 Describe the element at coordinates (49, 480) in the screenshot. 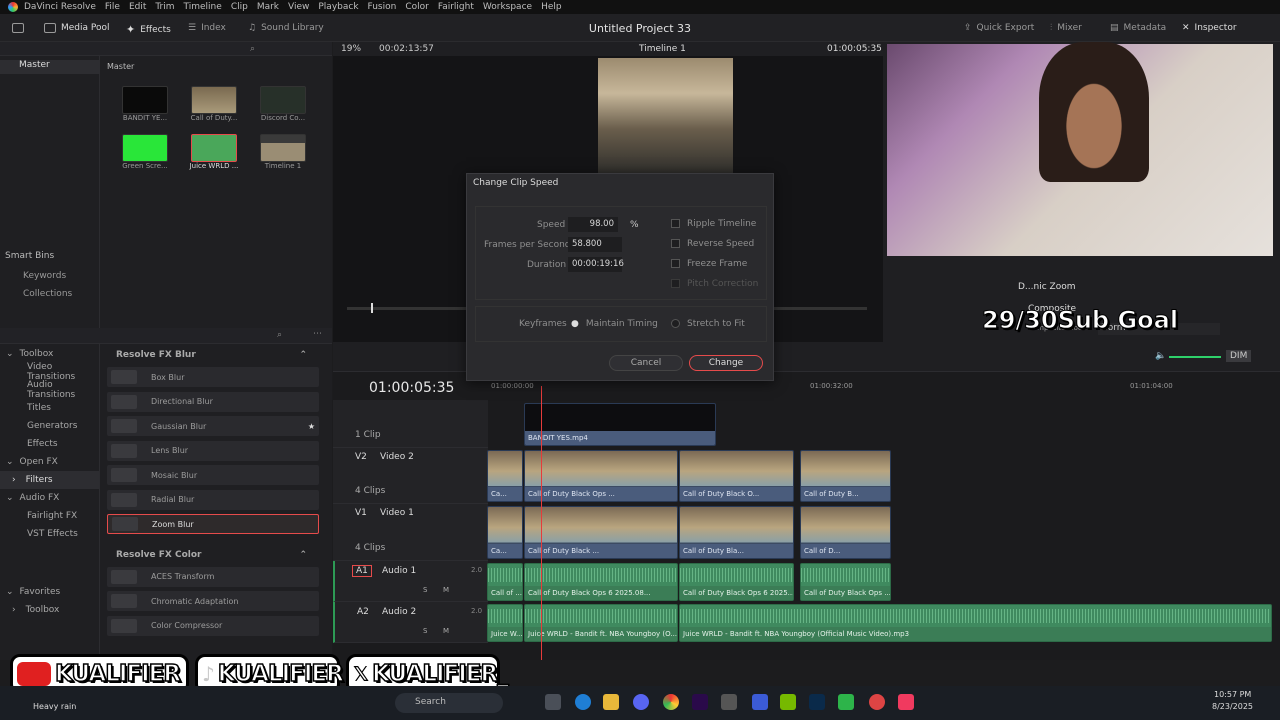

I see `tree-filters: › Filters` at that location.